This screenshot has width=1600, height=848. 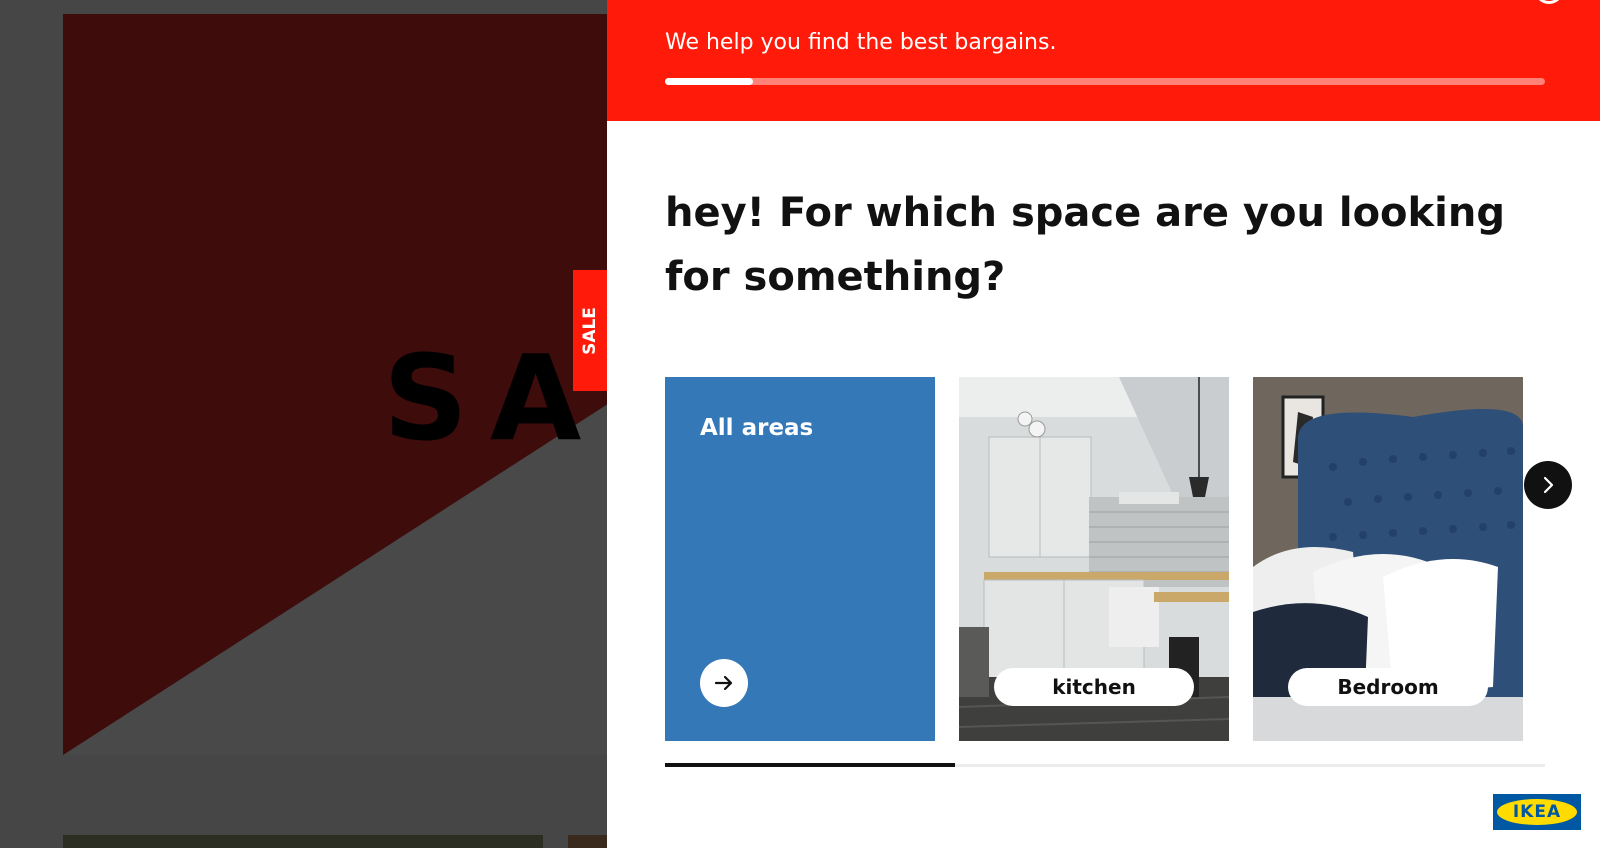 I want to click on card-kitchen: kitchen, so click(x=1094, y=559).